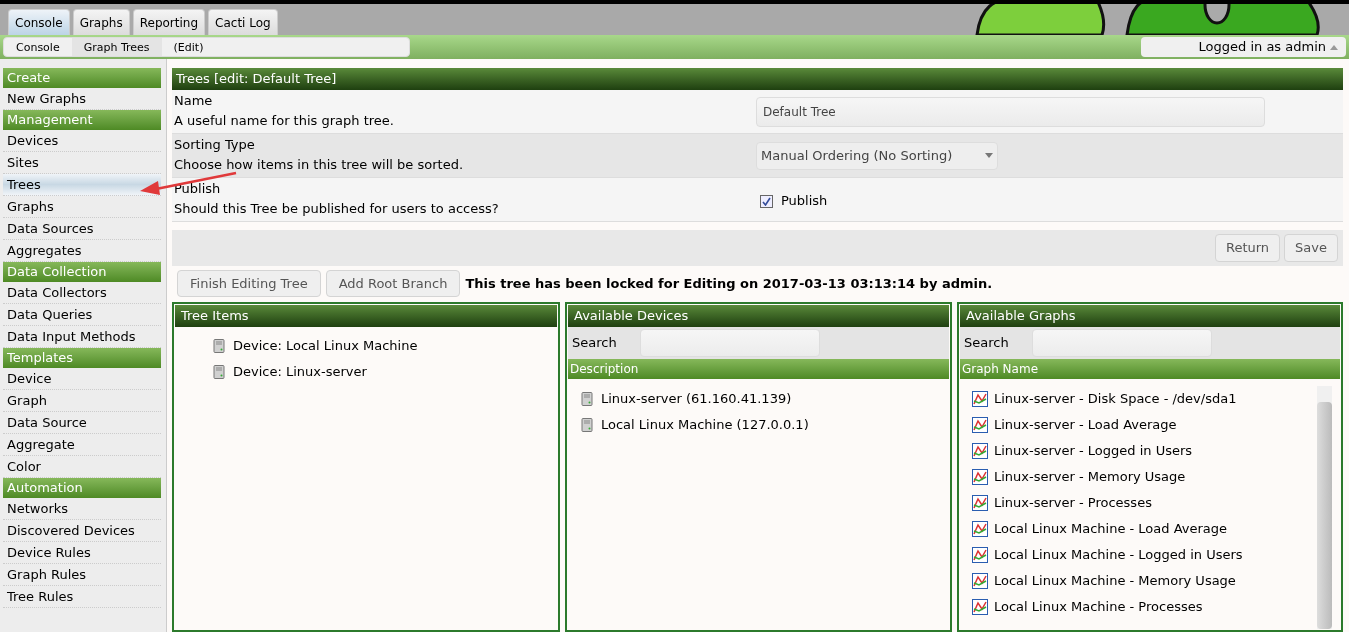  I want to click on panel-title: Available Graphs, so click(1150, 316).